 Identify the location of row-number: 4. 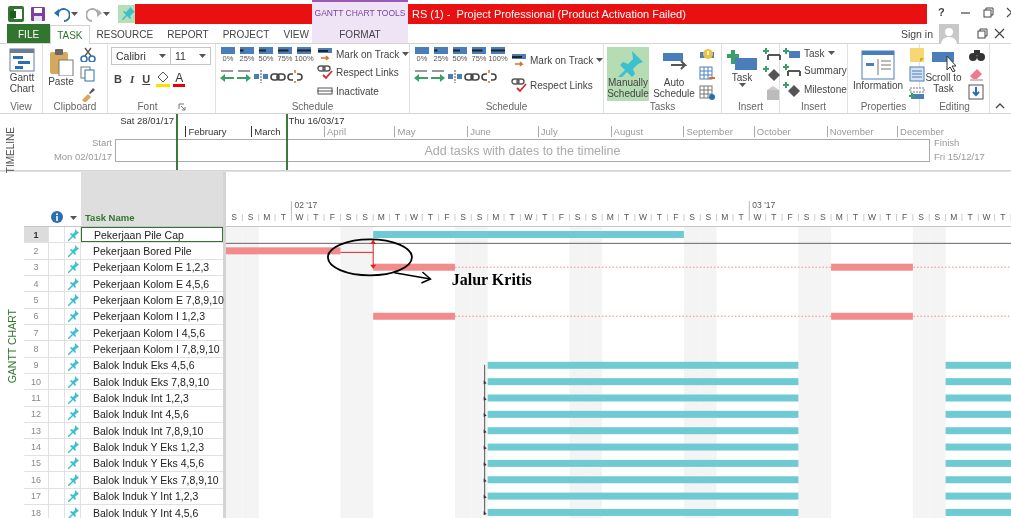
(36, 284).